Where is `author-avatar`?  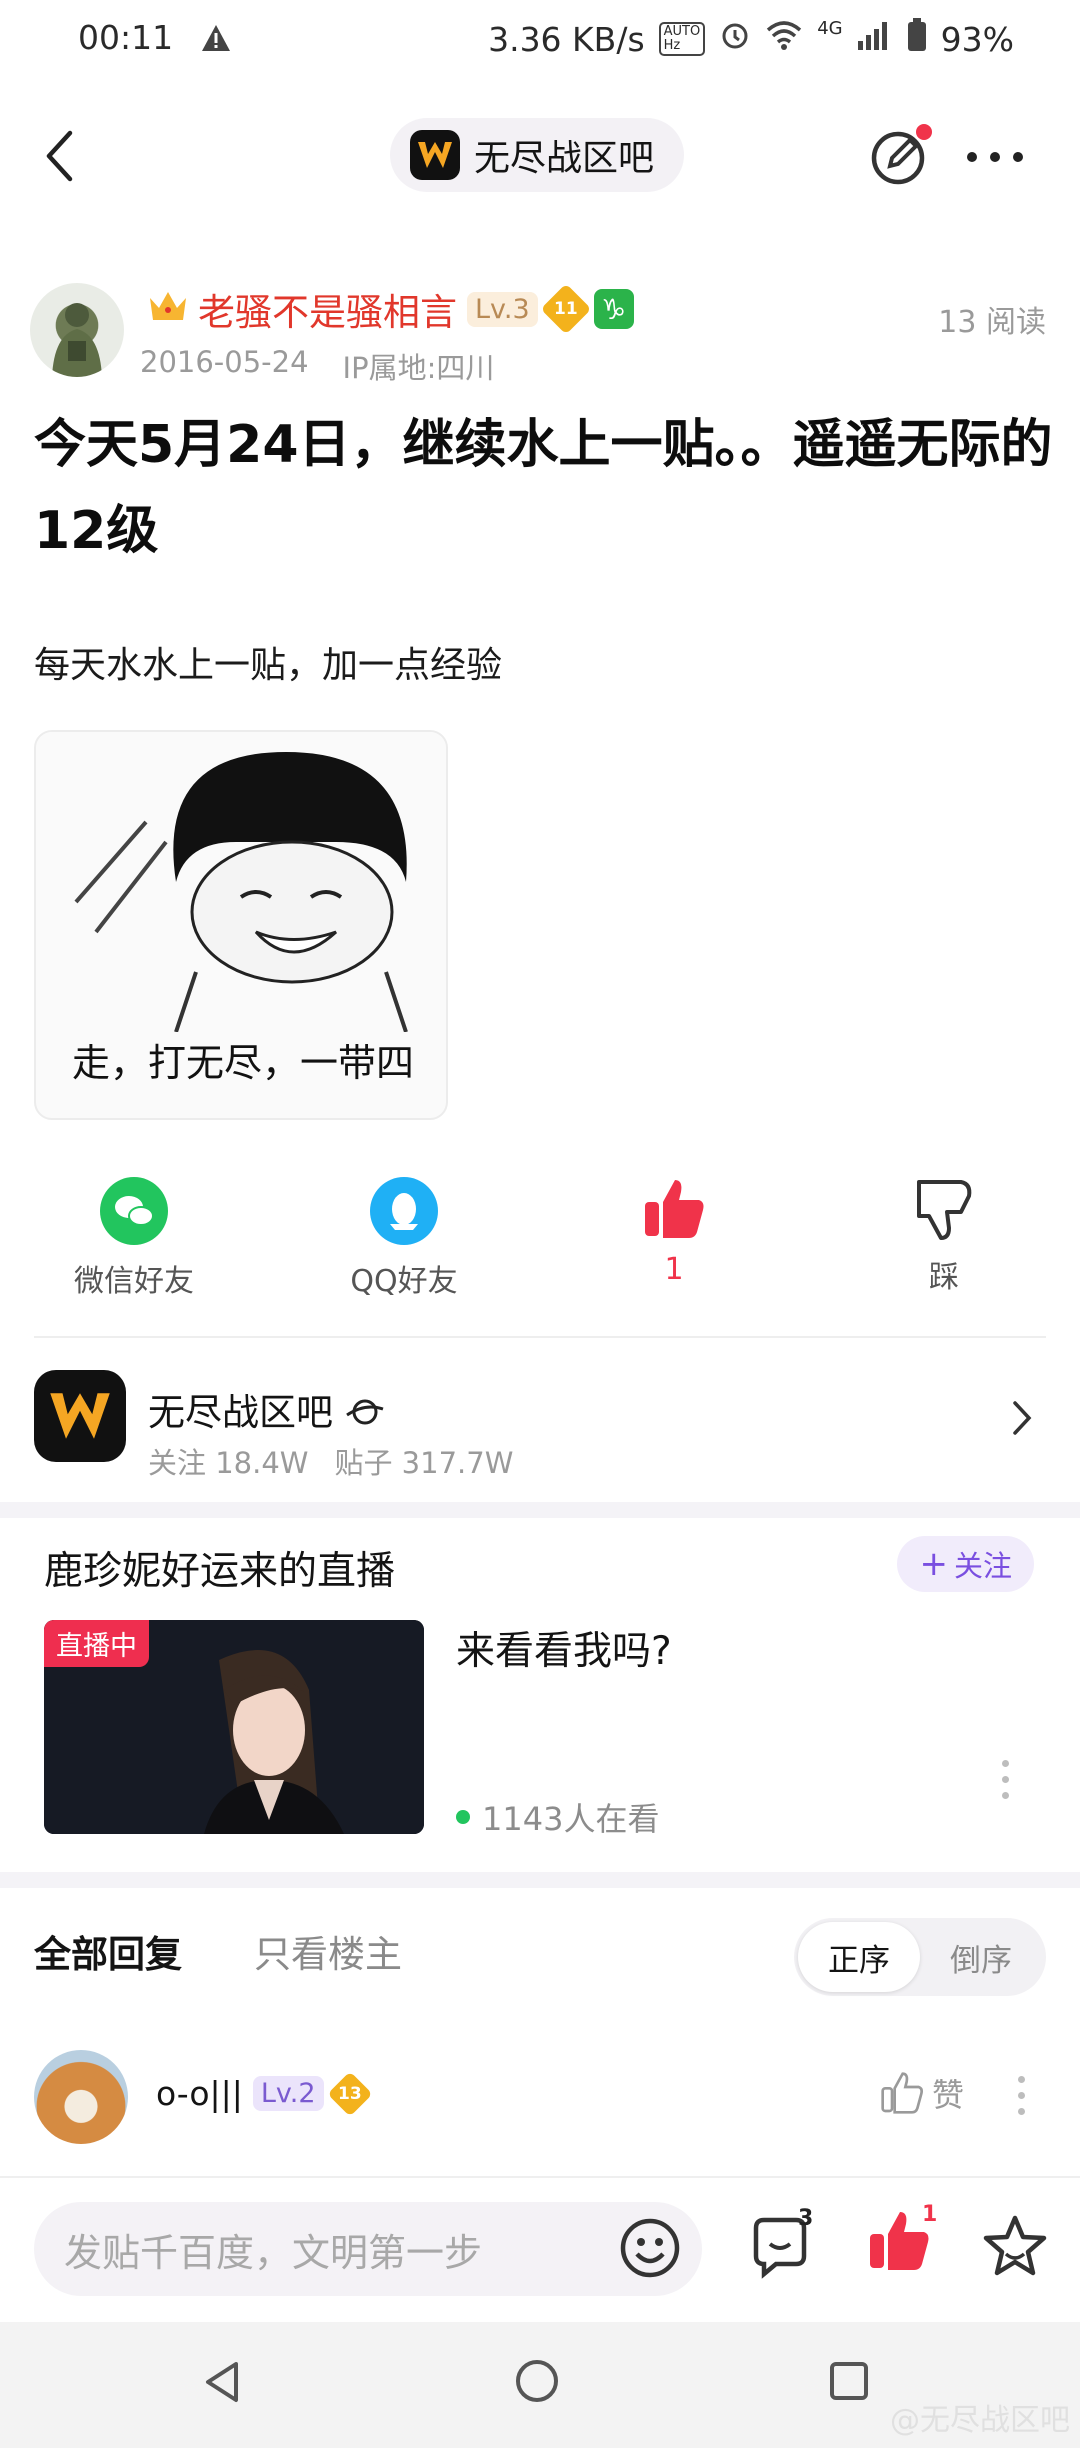
author-avatar is located at coordinates (77, 330).